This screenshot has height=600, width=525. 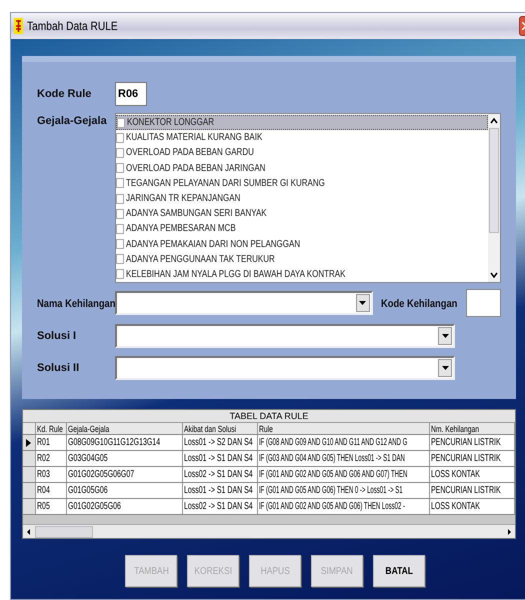 I want to click on table-cell: IF (G08 AND G09 AND G10 AND G11 AND G12 AND G, so click(x=344, y=442).